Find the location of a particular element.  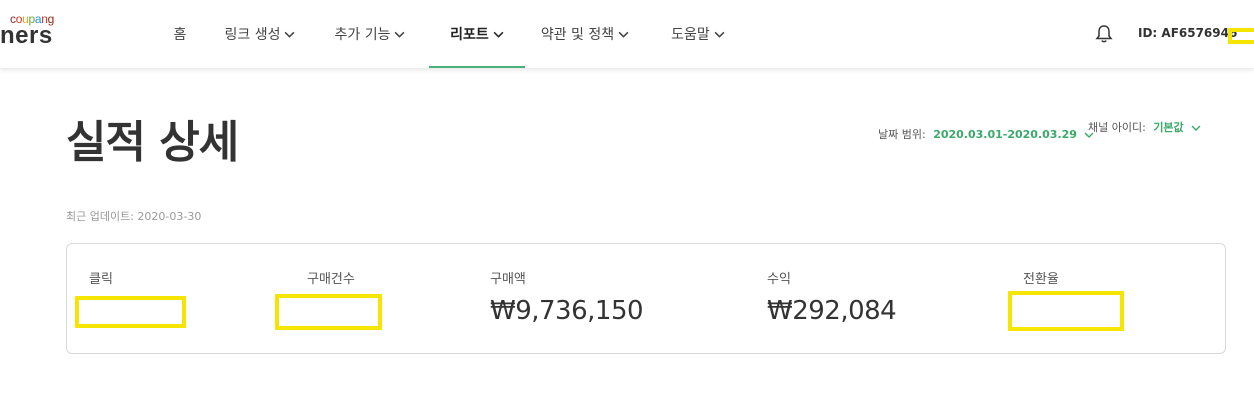

nav-help: 도움말 is located at coordinates (698, 34).